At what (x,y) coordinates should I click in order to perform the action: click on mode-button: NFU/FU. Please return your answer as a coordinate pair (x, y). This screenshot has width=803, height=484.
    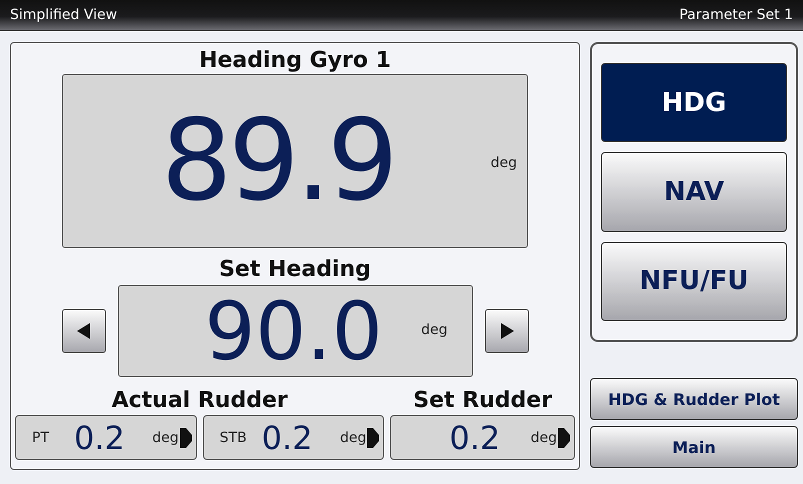
    Looking at the image, I should click on (694, 281).